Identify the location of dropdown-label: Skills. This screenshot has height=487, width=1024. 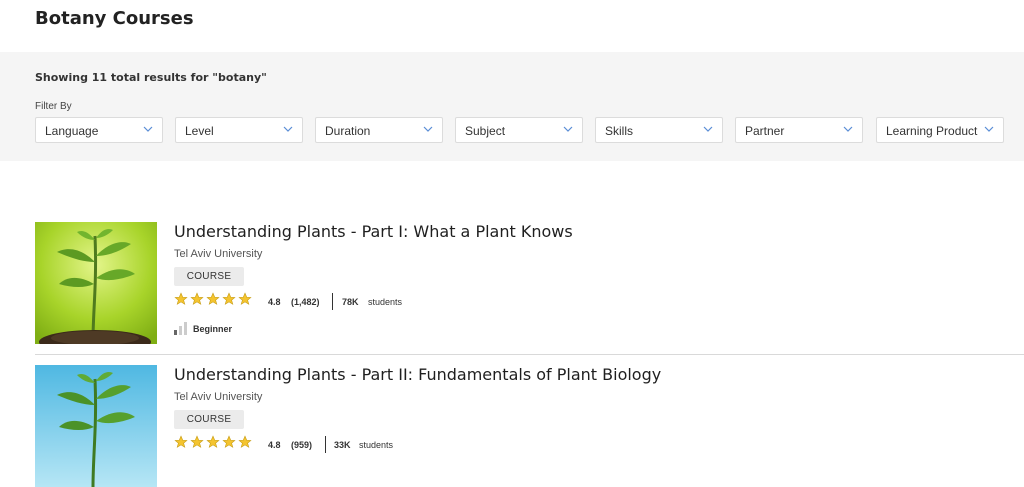
(619, 131).